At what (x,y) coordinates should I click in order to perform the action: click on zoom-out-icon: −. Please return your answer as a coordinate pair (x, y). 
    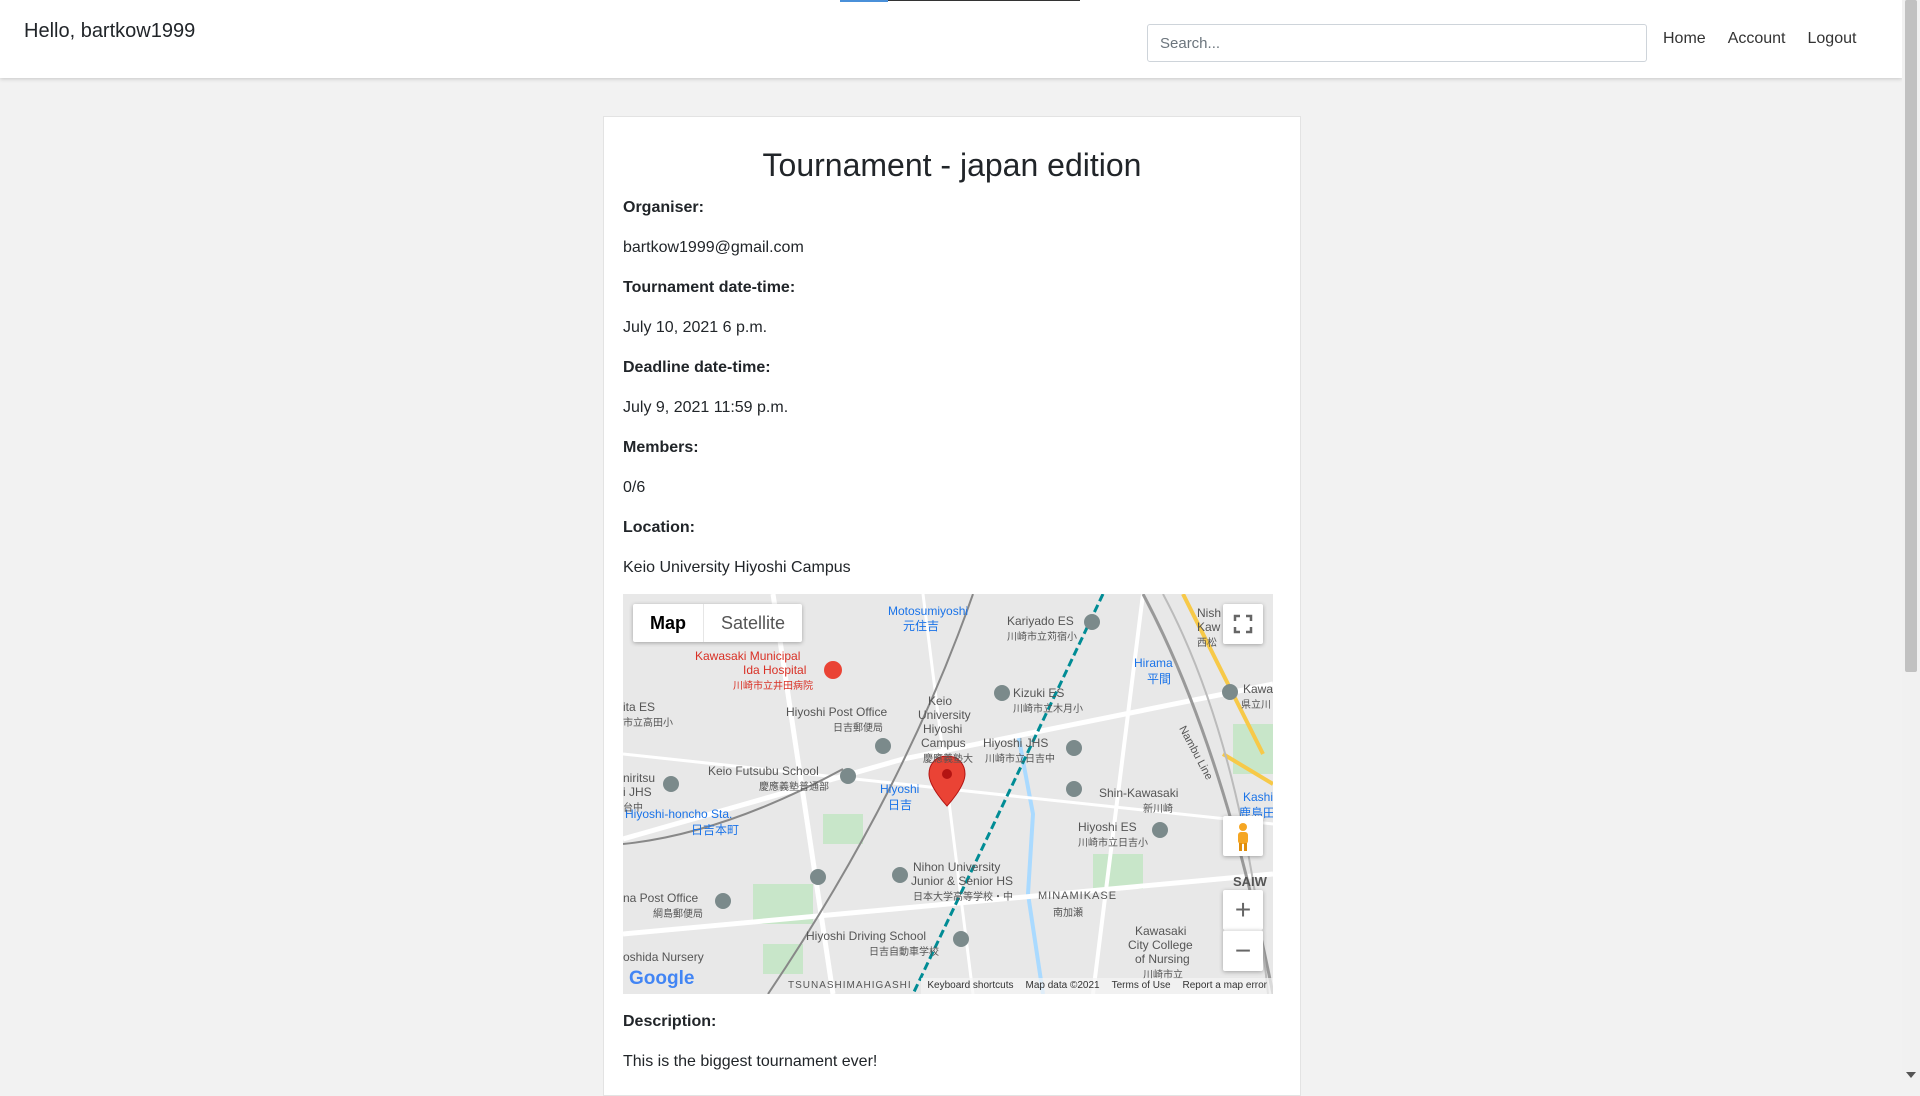
    Looking at the image, I should click on (1243, 950).